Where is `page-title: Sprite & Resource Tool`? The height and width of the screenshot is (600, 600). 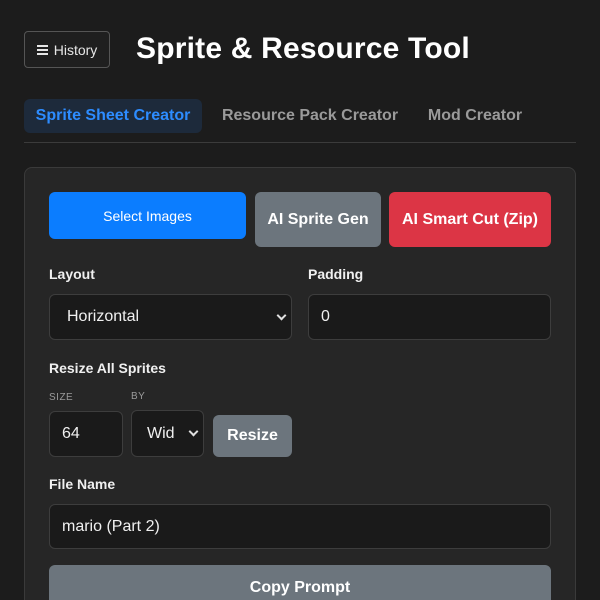
page-title: Sprite & Resource Tool is located at coordinates (303, 48).